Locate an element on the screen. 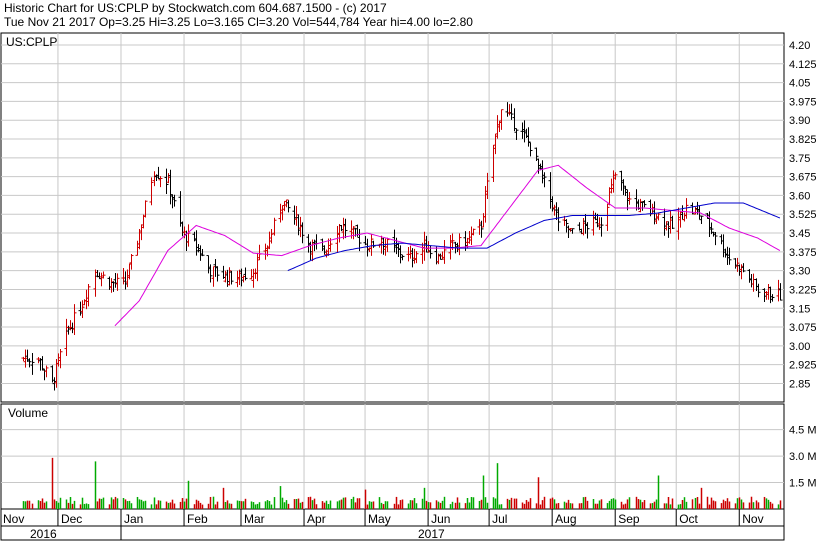  price-tick-label: 4.125 is located at coordinates (803, 65).